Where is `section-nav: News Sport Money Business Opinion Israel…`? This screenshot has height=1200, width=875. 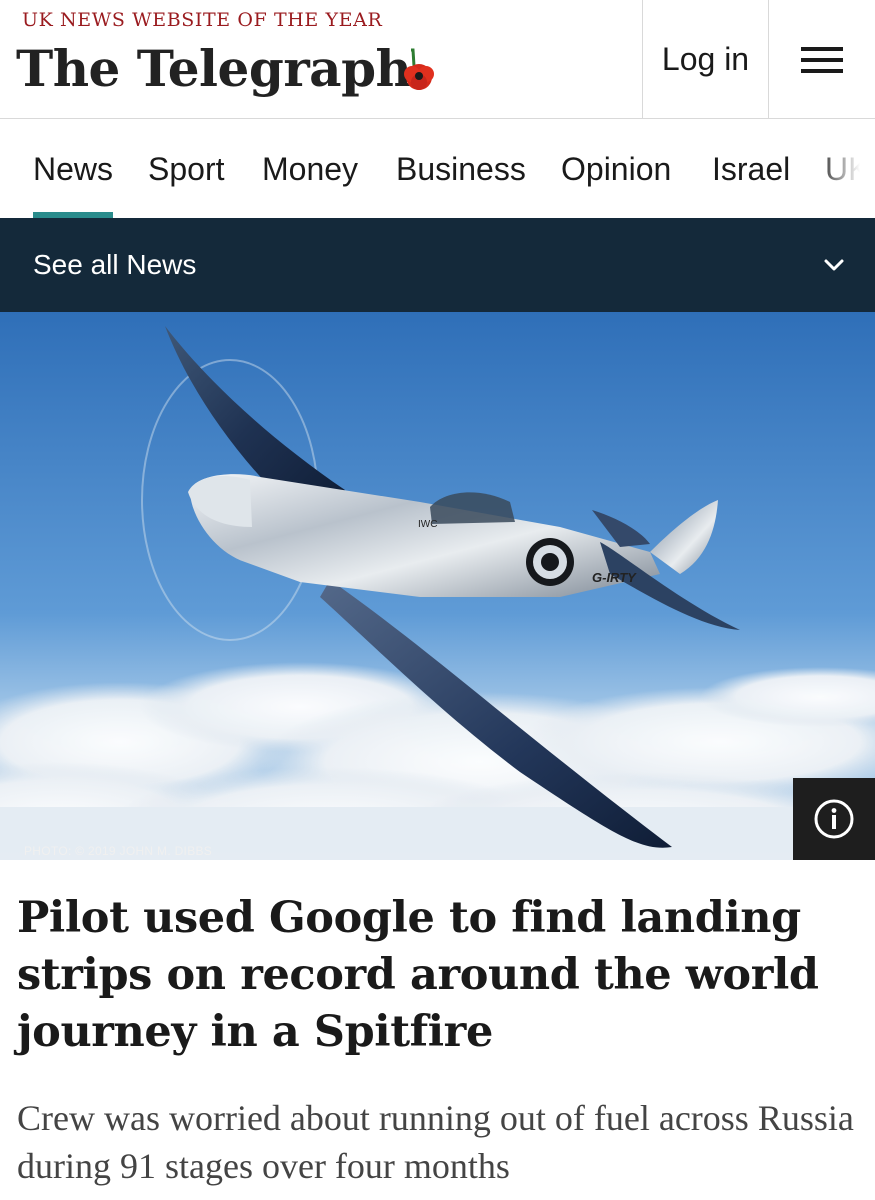
section-nav: News Sport Money Business Opinion Israel… is located at coordinates (437, 169).